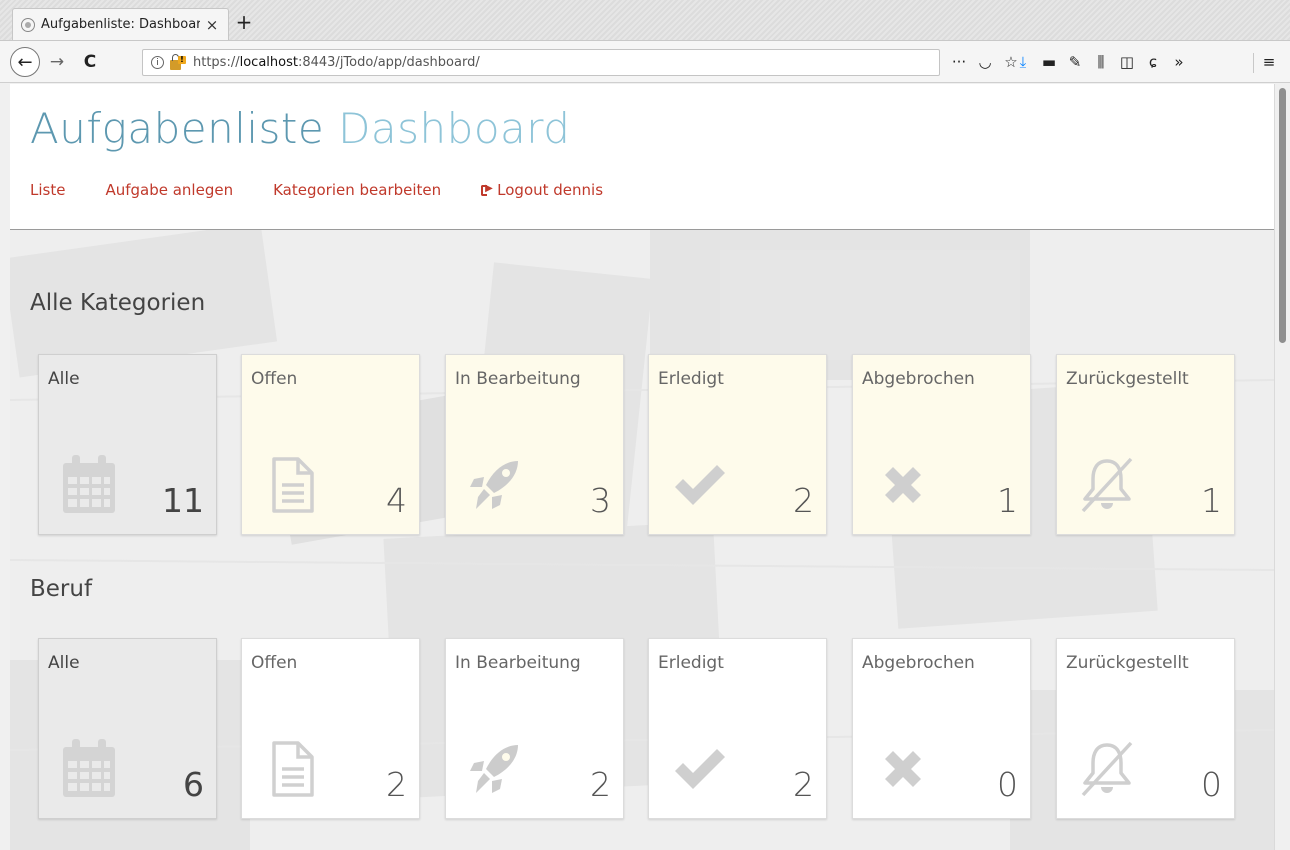 This screenshot has width=1290, height=850. Describe the element at coordinates (1282, 467) in the screenshot. I see `page-scrollbar` at that location.